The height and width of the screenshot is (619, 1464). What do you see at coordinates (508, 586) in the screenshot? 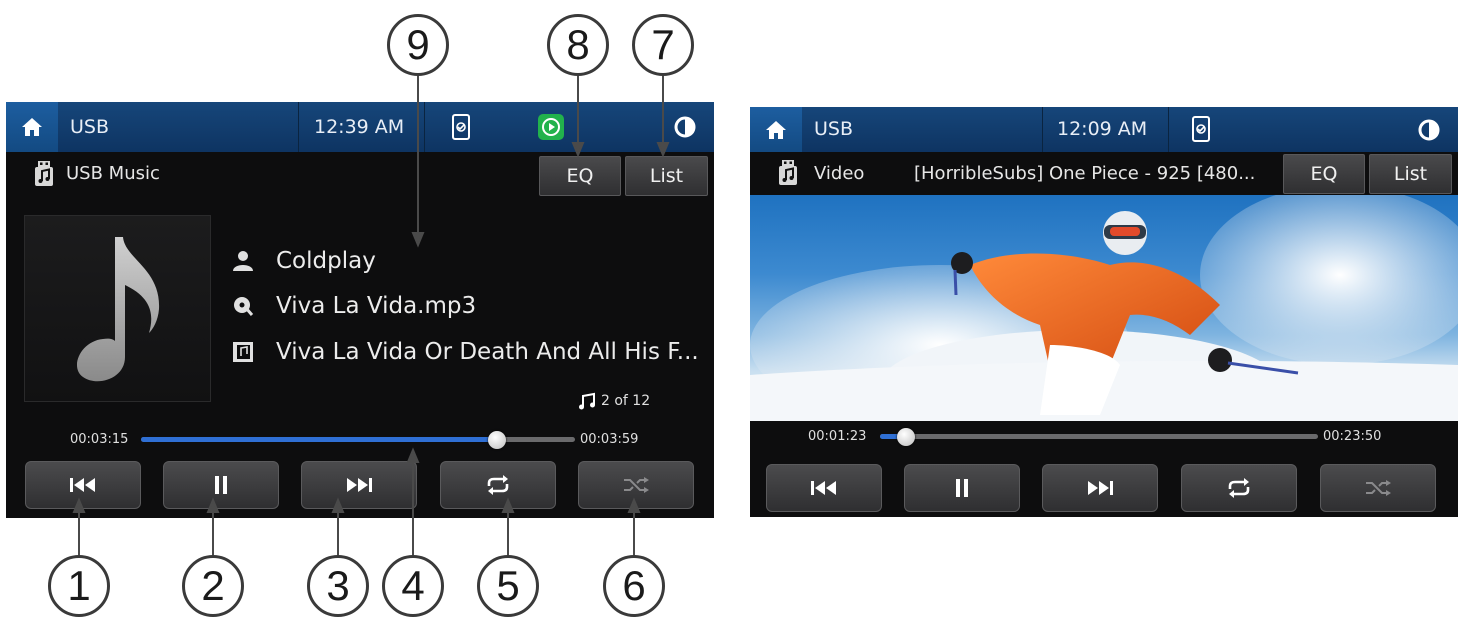
I see `callout-5: 5` at bounding box center [508, 586].